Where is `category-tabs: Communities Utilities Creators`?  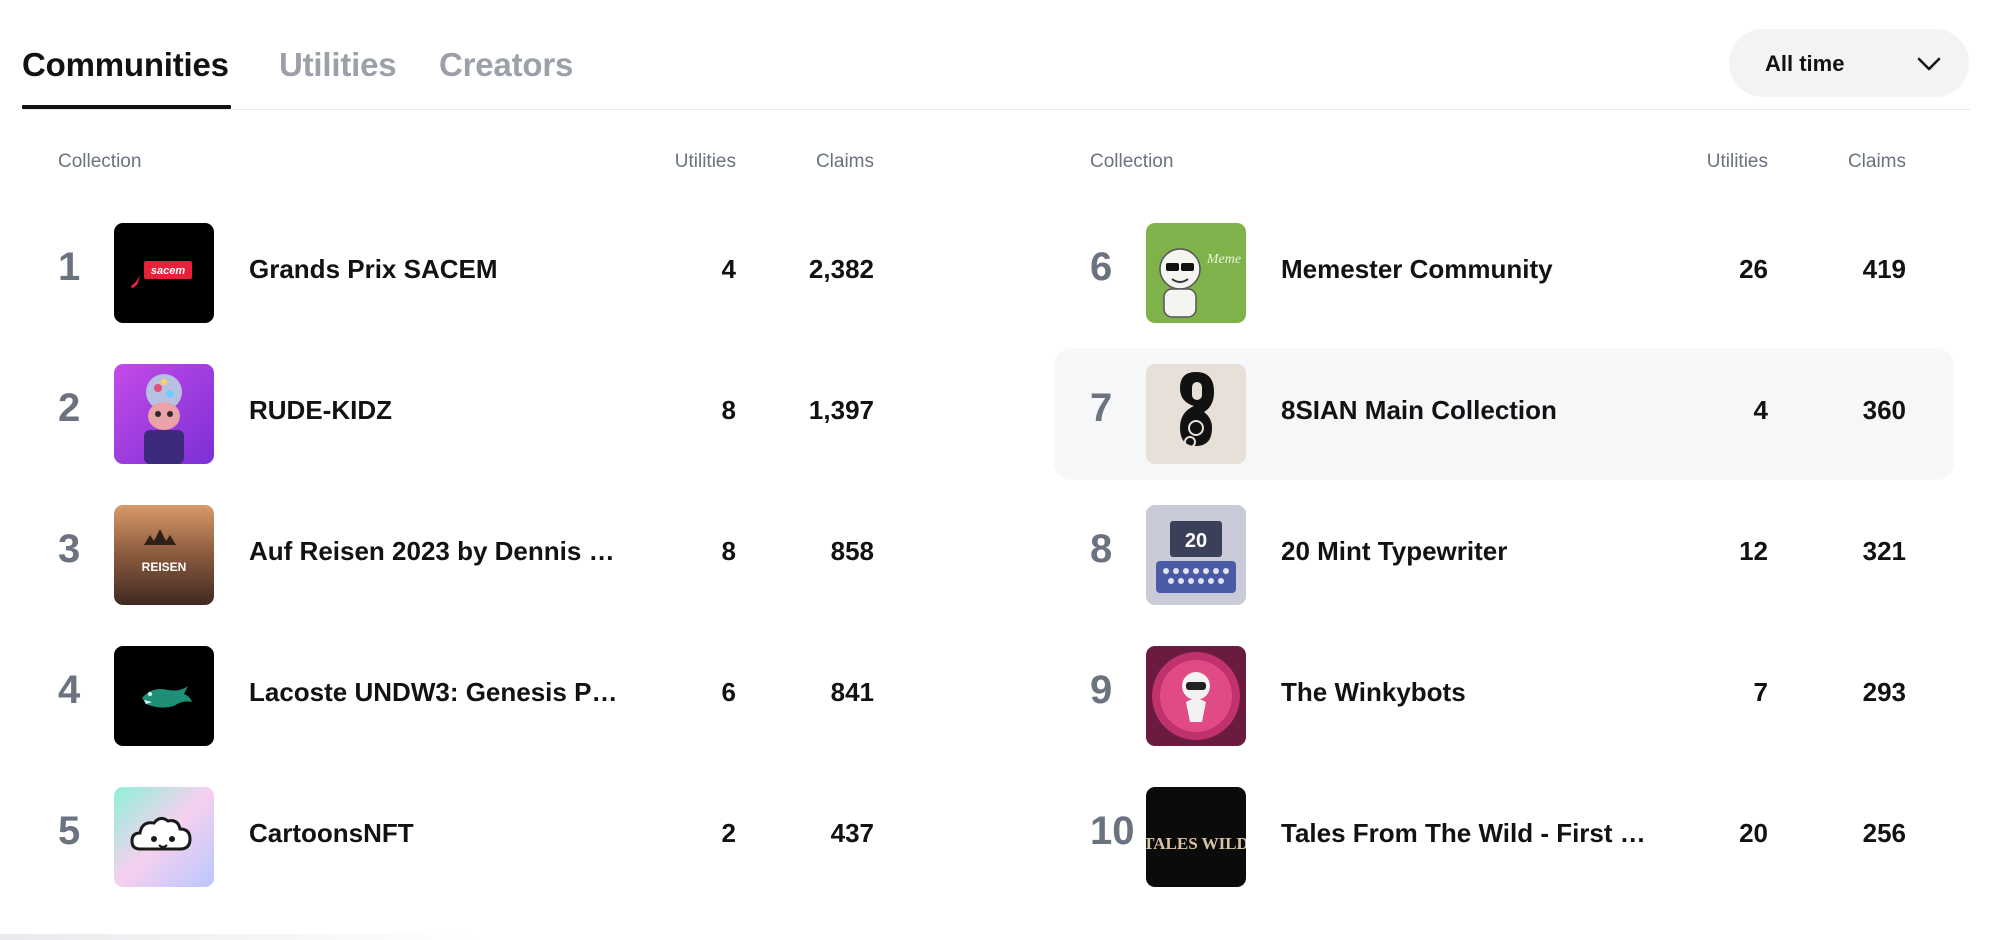
category-tabs: Communities Utilities Creators is located at coordinates (996, 55).